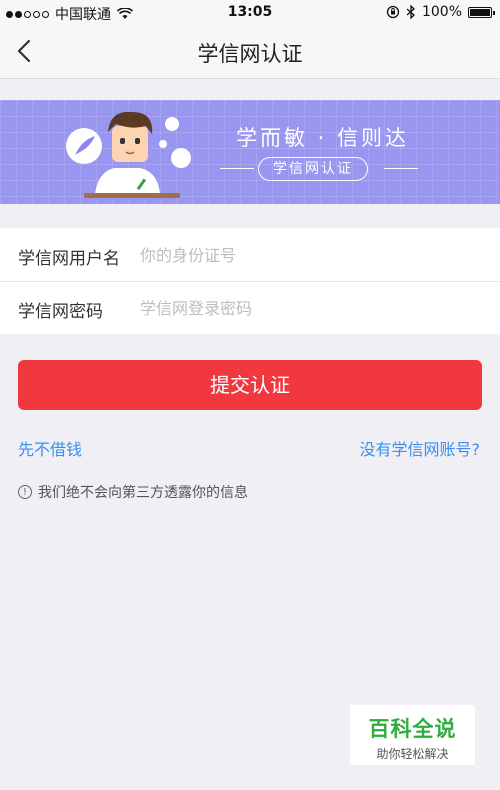 This screenshot has height=790, width=500. Describe the element at coordinates (410, 12) in the screenshot. I see `bluetooth-icon` at that location.